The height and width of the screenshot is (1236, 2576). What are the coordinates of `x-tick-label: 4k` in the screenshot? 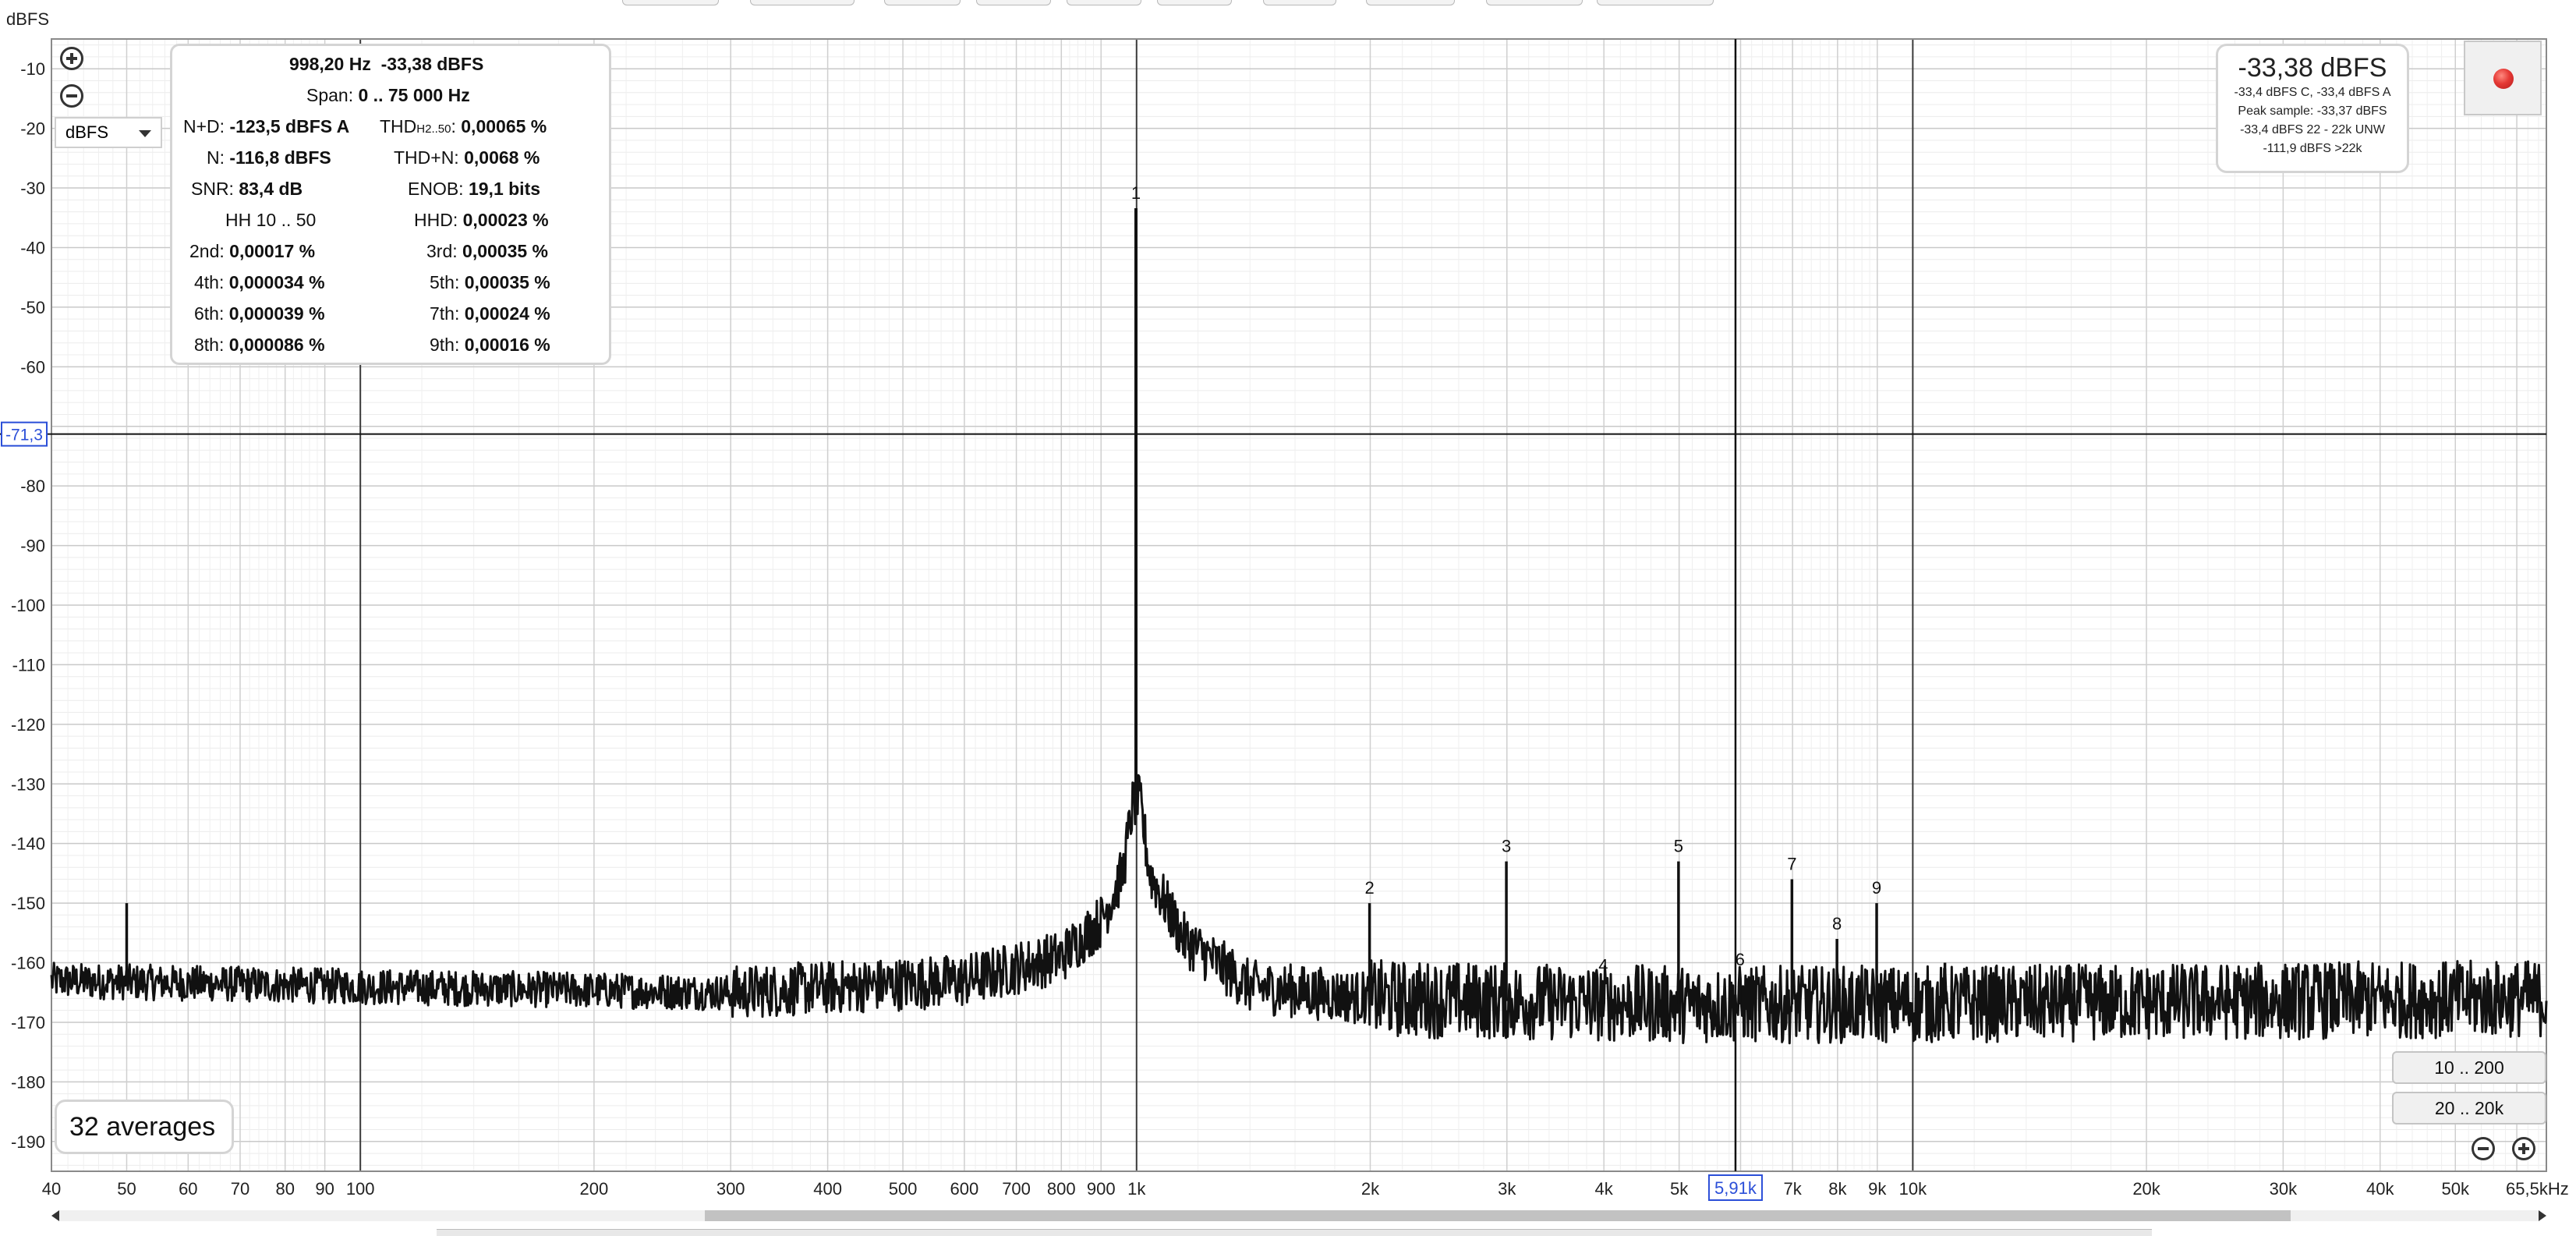 It's located at (1604, 1189).